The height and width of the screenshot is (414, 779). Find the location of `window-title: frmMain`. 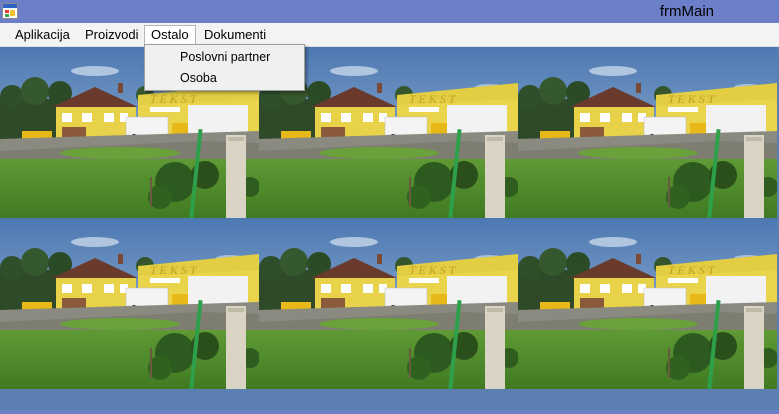

window-title: frmMain is located at coordinates (686, 11).